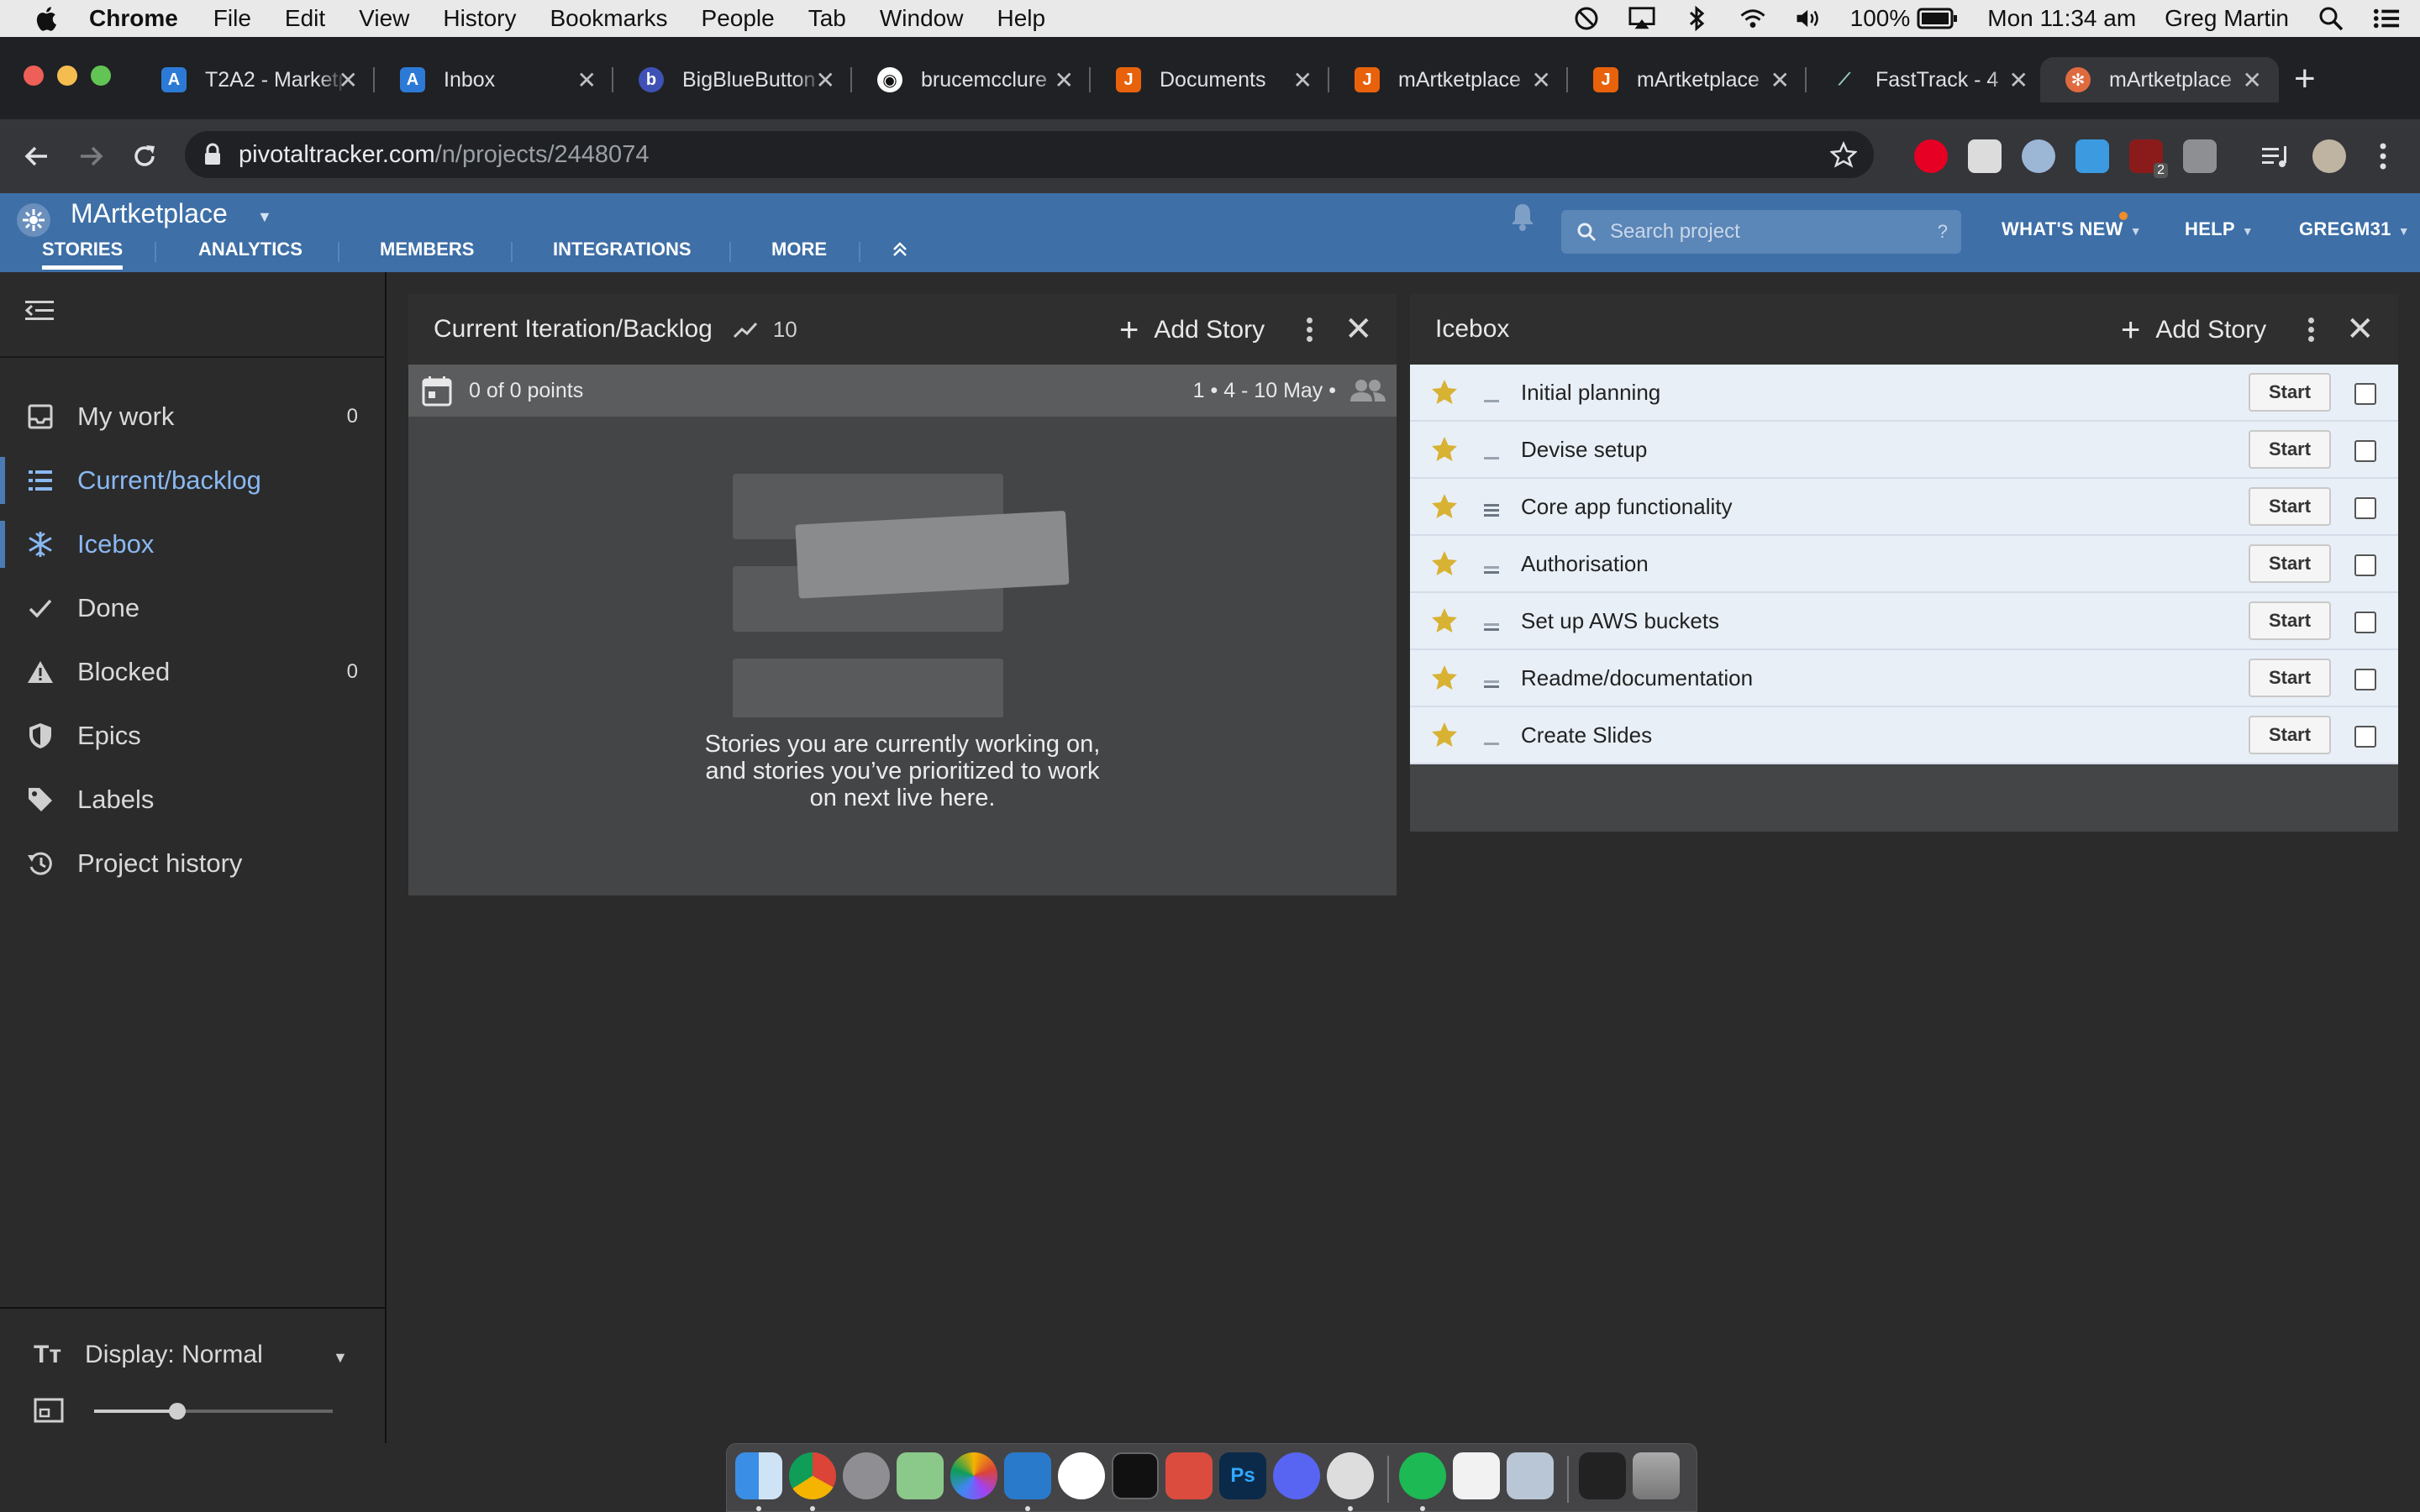 This screenshot has width=2420, height=1512. I want to click on pinterest-extension-icon, so click(1931, 156).